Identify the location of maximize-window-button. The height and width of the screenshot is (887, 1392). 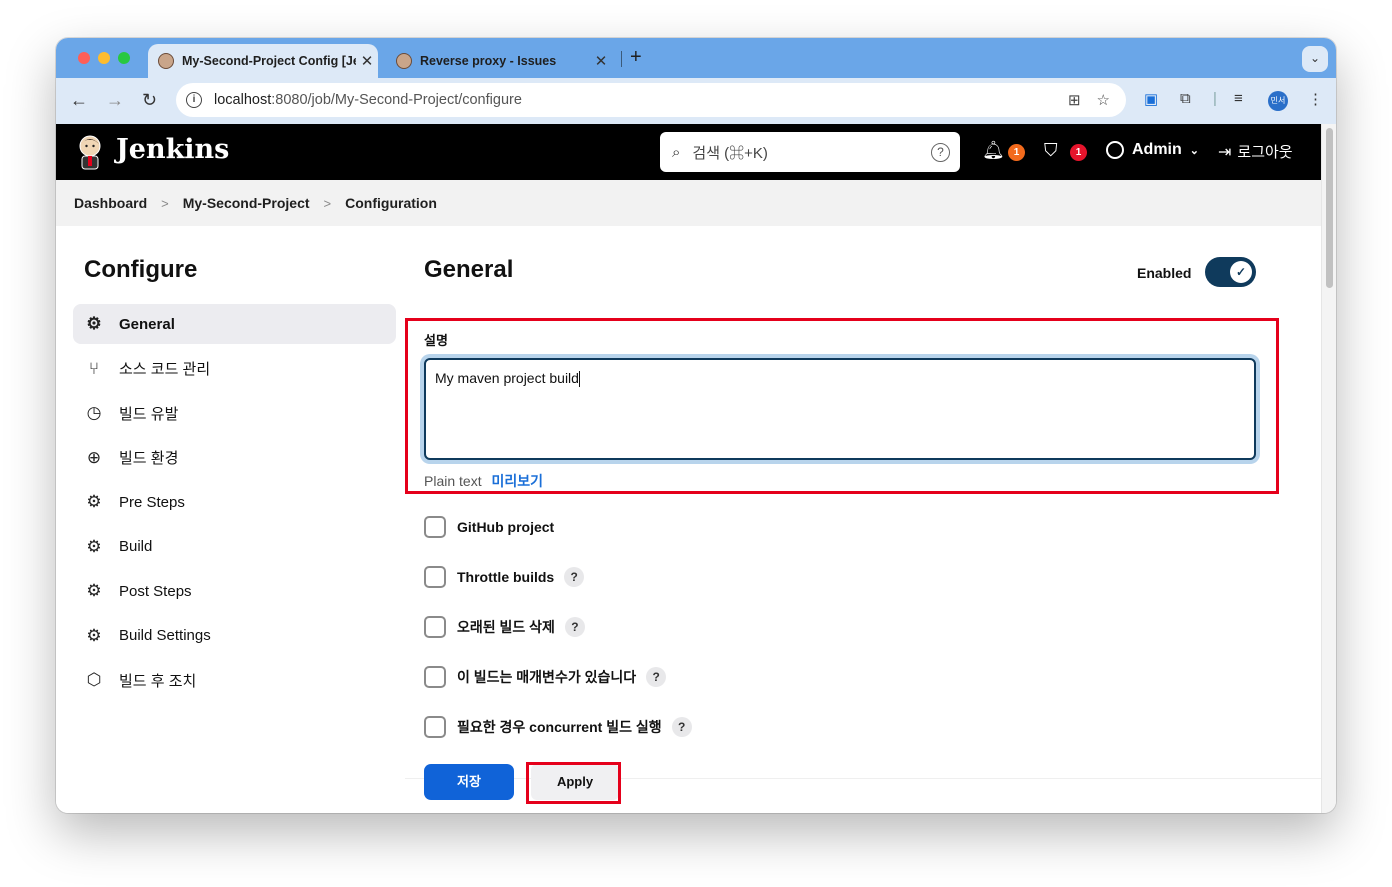
(124, 58).